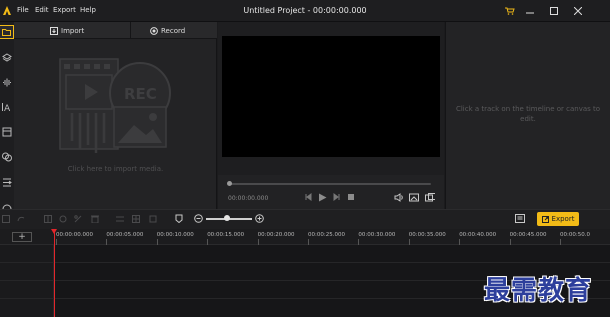  I want to click on progress-handle, so click(229, 183).